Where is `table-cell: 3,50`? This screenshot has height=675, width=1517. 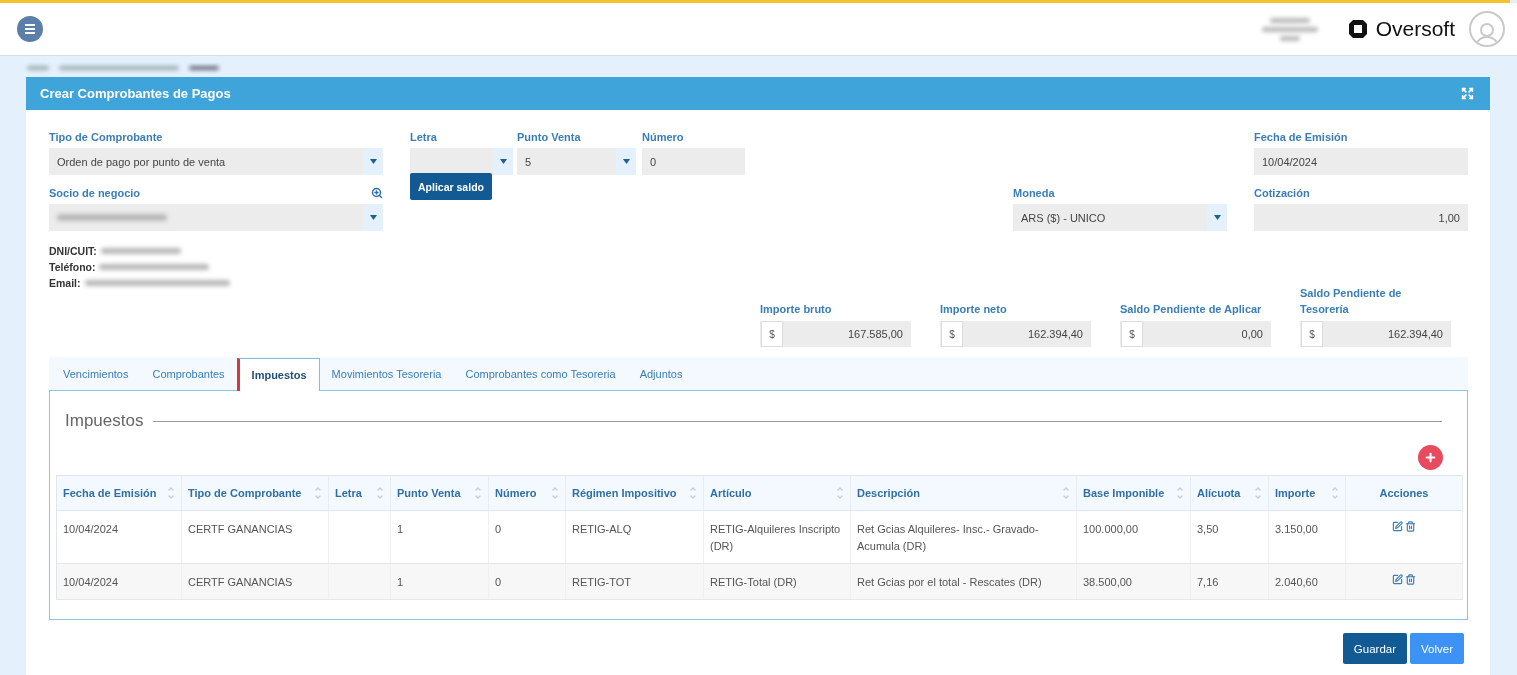
table-cell: 3,50 is located at coordinates (1229, 537).